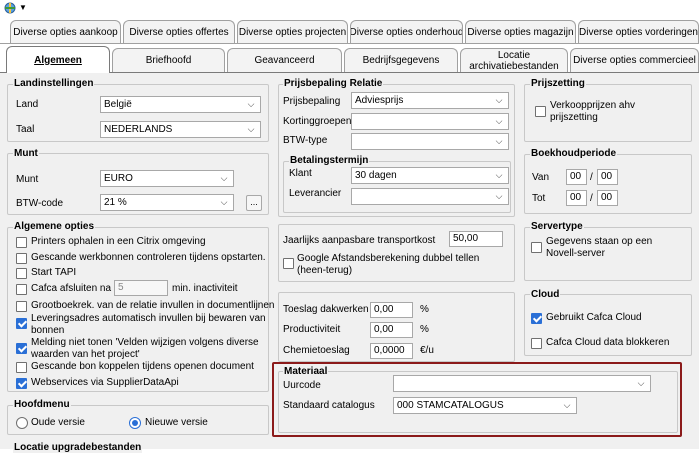 This screenshot has width=699, height=453. I want to click on prijszetting-title: Prijszetting, so click(558, 83).